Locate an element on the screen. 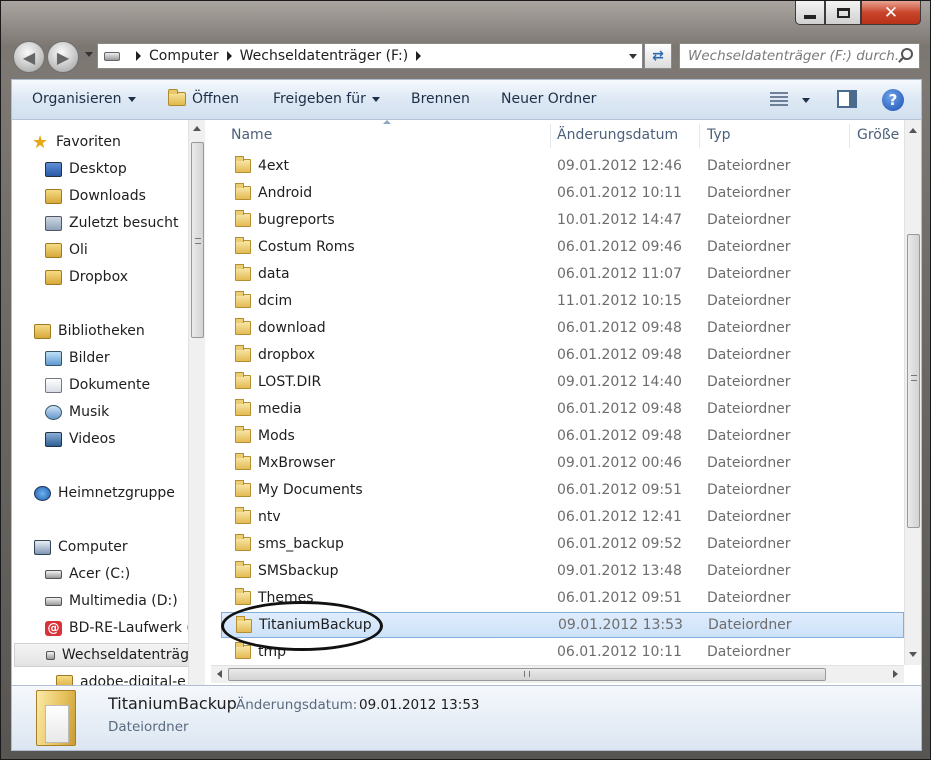 The height and width of the screenshot is (760, 931). minimize-button is located at coordinates (810, 13).